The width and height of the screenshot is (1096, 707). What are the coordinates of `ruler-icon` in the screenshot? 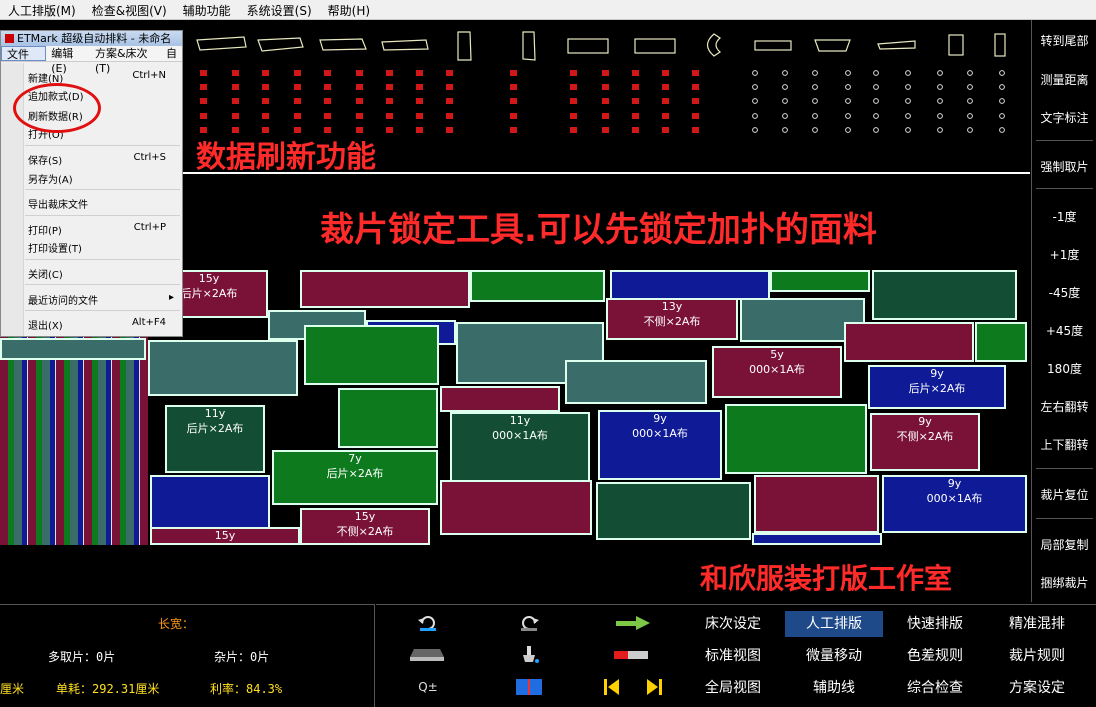 It's located at (427, 655).